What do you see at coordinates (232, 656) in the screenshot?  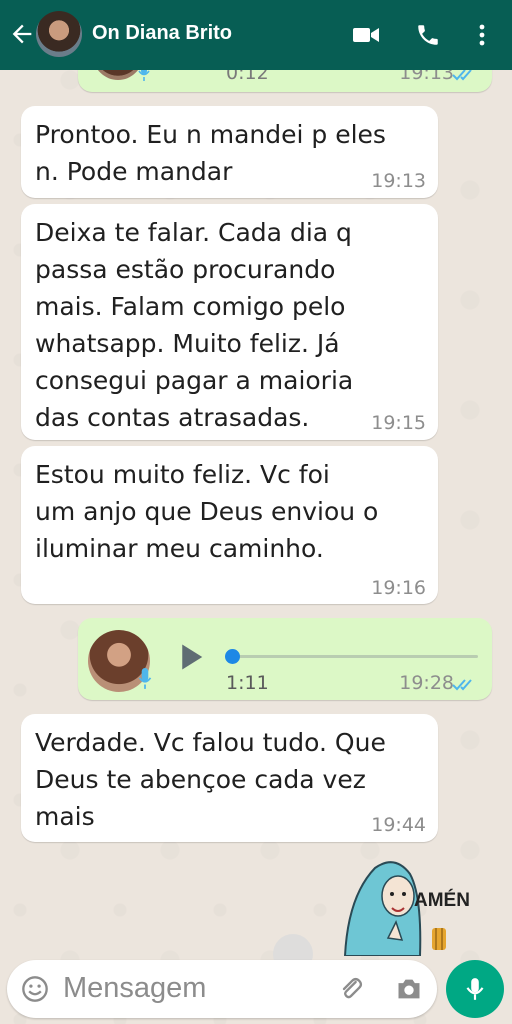 I see `voice-progress-knob` at bounding box center [232, 656].